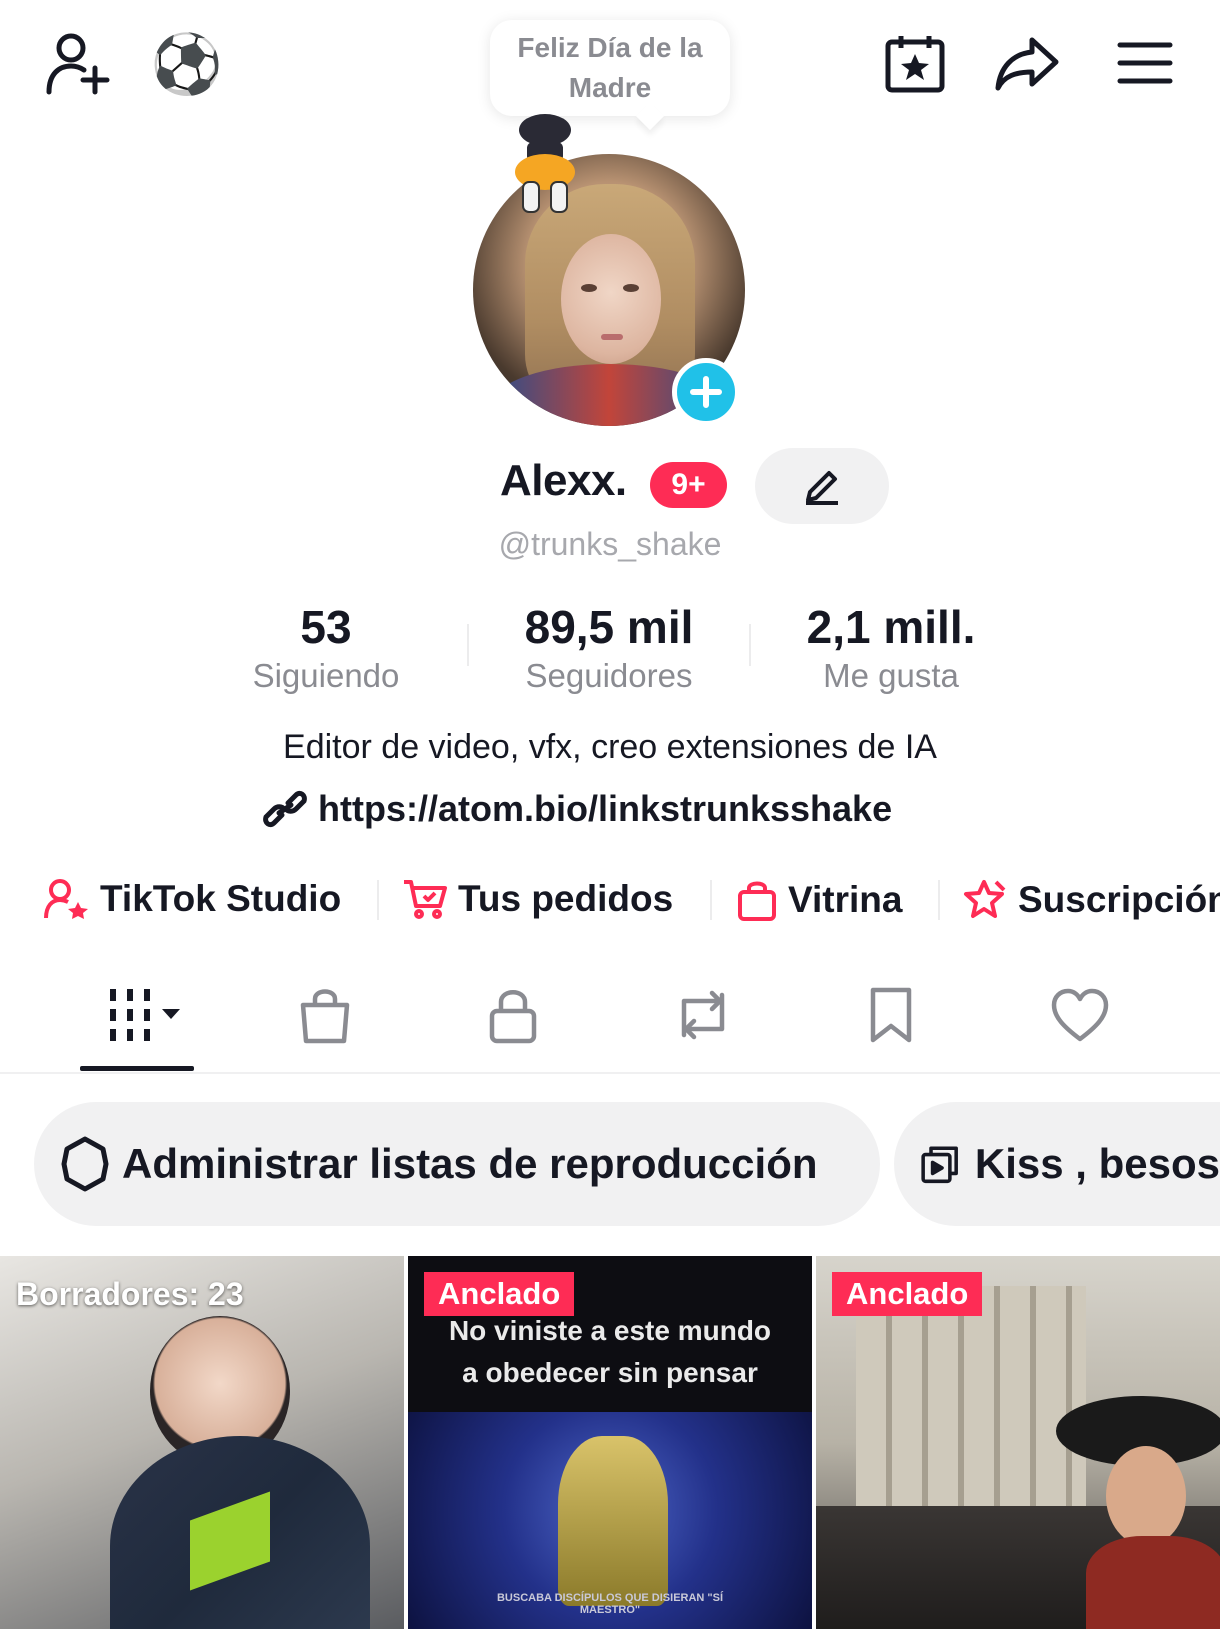 The image size is (1220, 1629). Describe the element at coordinates (688, 485) in the screenshot. I see `notification-badge: 9+` at that location.